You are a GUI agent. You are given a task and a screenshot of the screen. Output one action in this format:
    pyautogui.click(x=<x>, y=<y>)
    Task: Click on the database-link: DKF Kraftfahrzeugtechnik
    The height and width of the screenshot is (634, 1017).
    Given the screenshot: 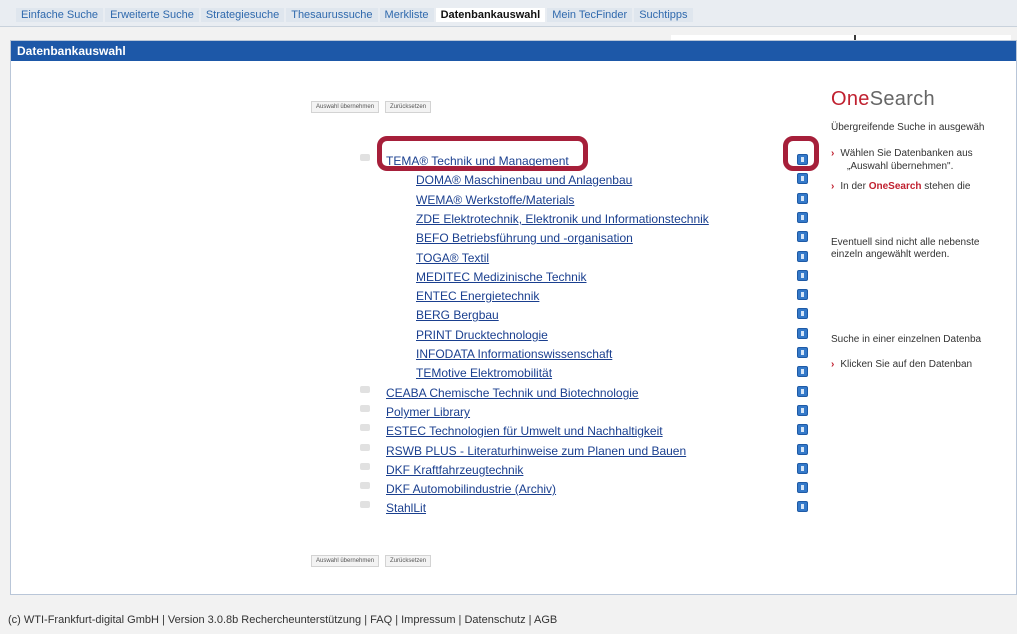 What is the action you would take?
    pyautogui.click(x=454, y=470)
    